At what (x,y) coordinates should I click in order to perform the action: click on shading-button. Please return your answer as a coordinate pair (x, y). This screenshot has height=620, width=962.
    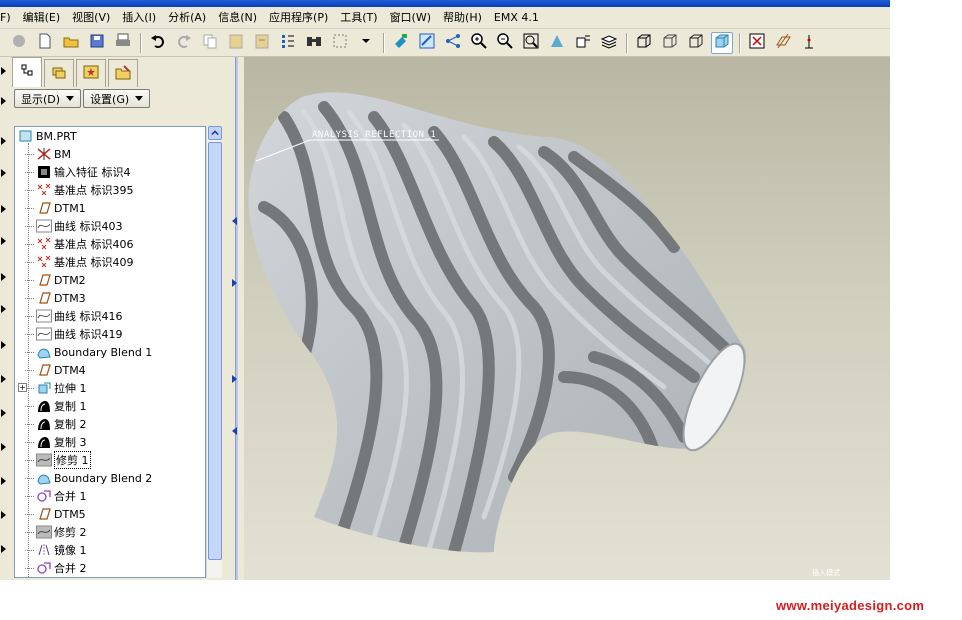
    Looking at the image, I should click on (722, 42).